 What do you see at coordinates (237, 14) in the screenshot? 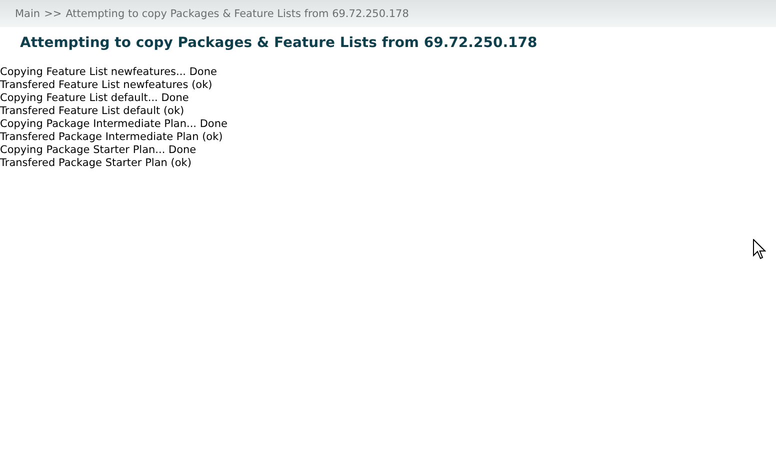
I see `breadcrumb-current: Attempting to copy Packages & Feature Lists from 69.72.250.178` at bounding box center [237, 14].